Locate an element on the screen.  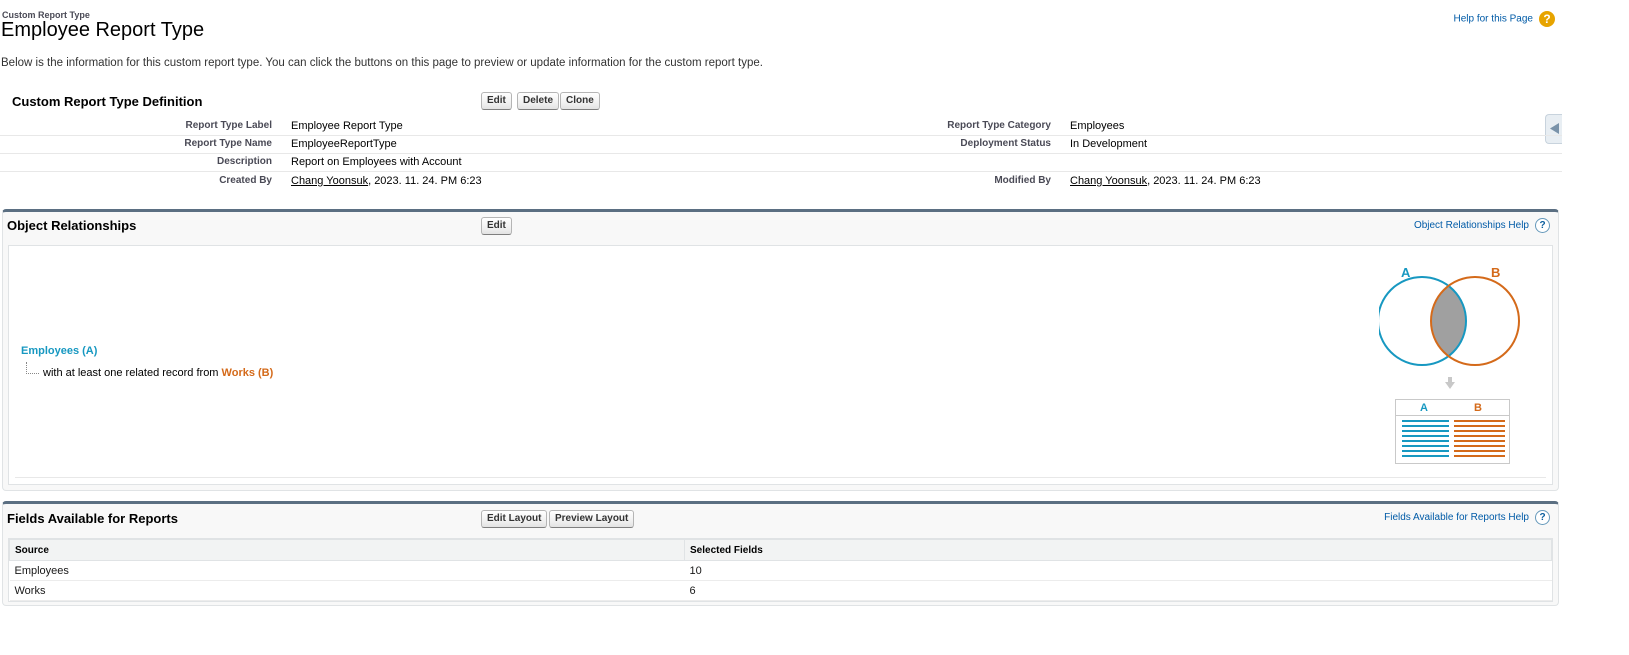
fields-help: Fields Available for Reports Help? is located at coordinates (1467, 517).